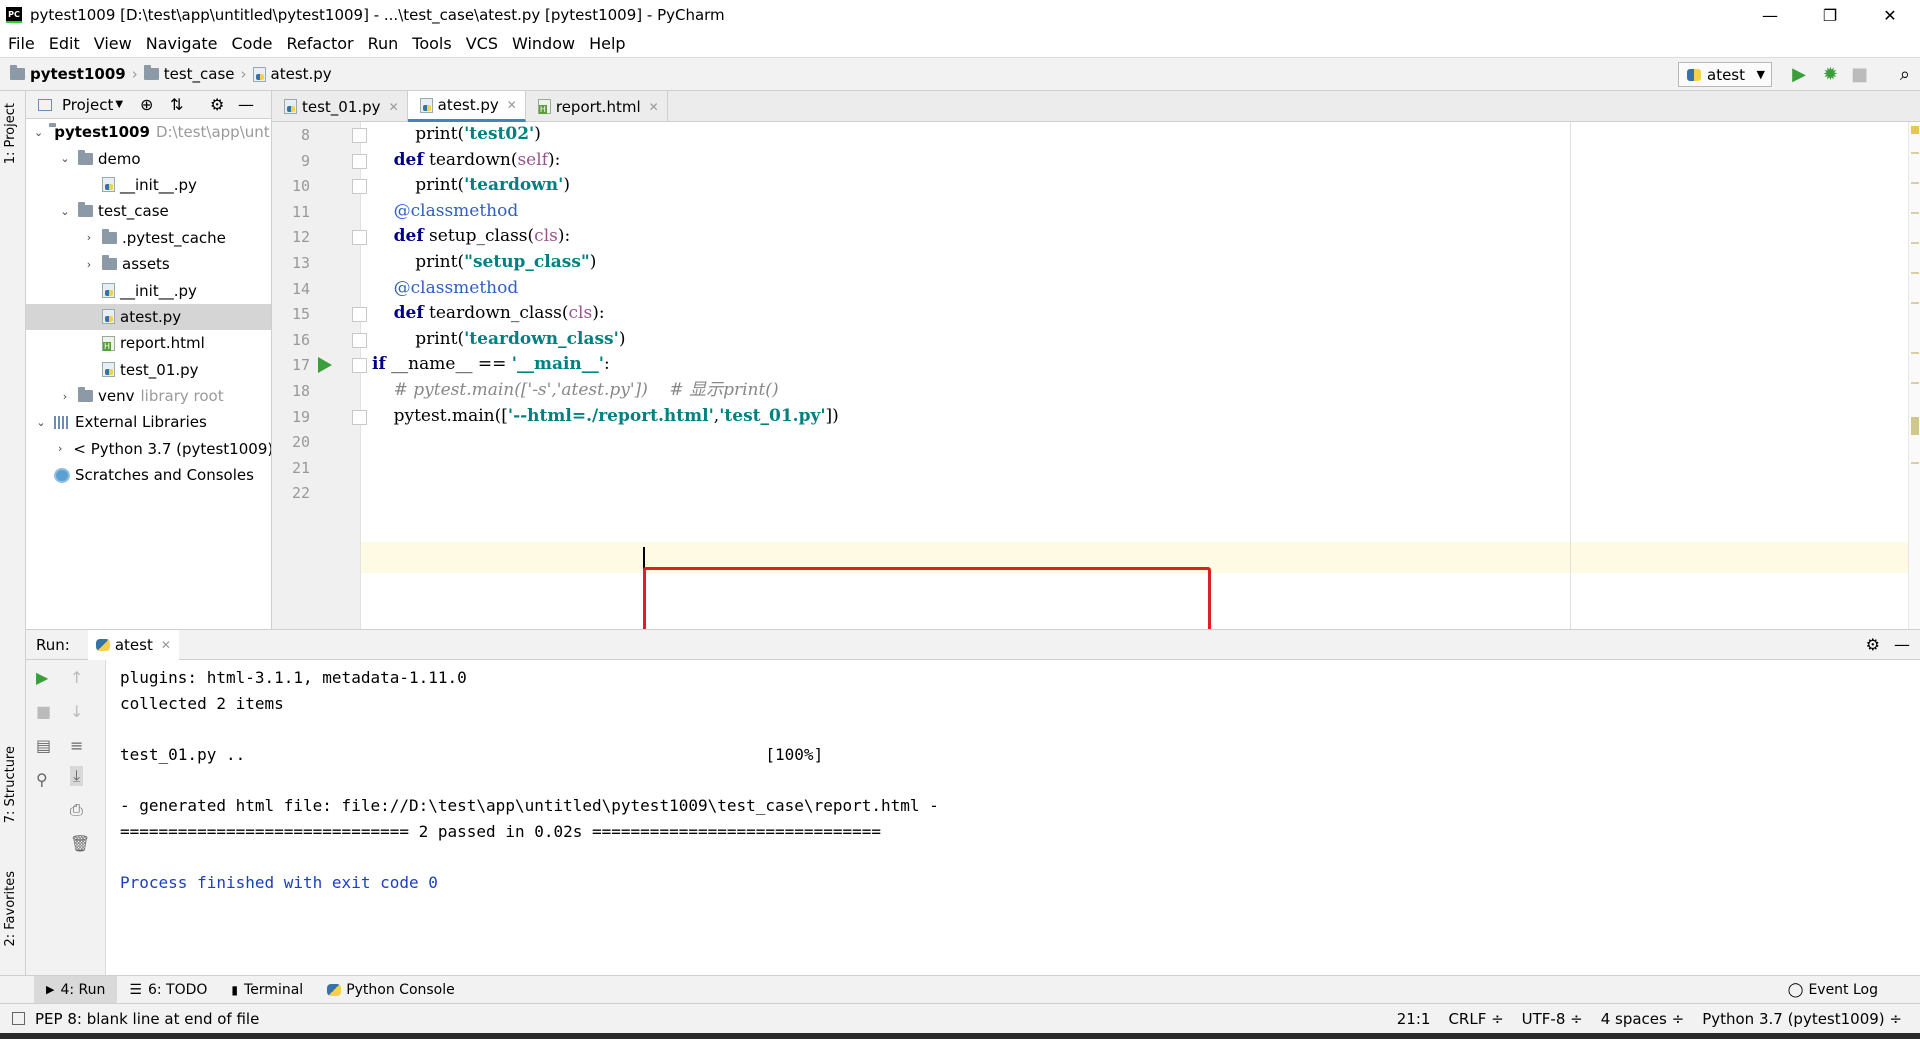 This screenshot has width=1920, height=1039. What do you see at coordinates (76, 711) in the screenshot?
I see `arrow-down-icon: ↓` at bounding box center [76, 711].